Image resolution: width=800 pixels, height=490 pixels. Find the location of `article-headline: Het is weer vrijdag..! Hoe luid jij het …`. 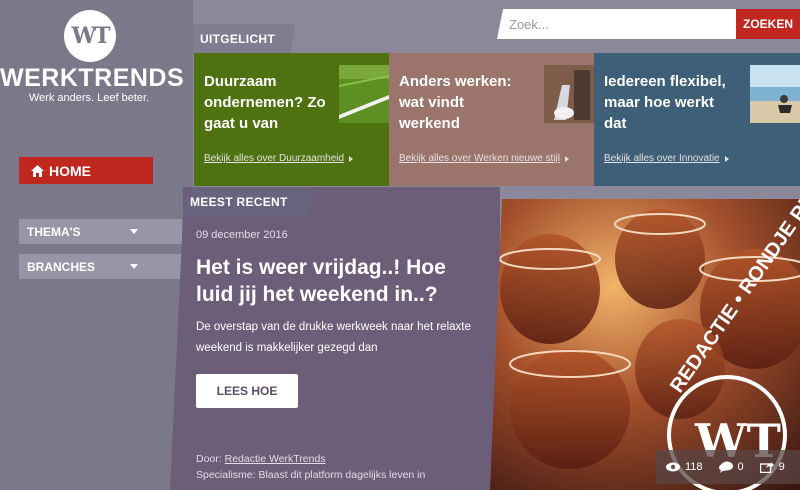

article-headline: Het is weer vrijdag..! Hoe luid jij het … is located at coordinates (336, 281).